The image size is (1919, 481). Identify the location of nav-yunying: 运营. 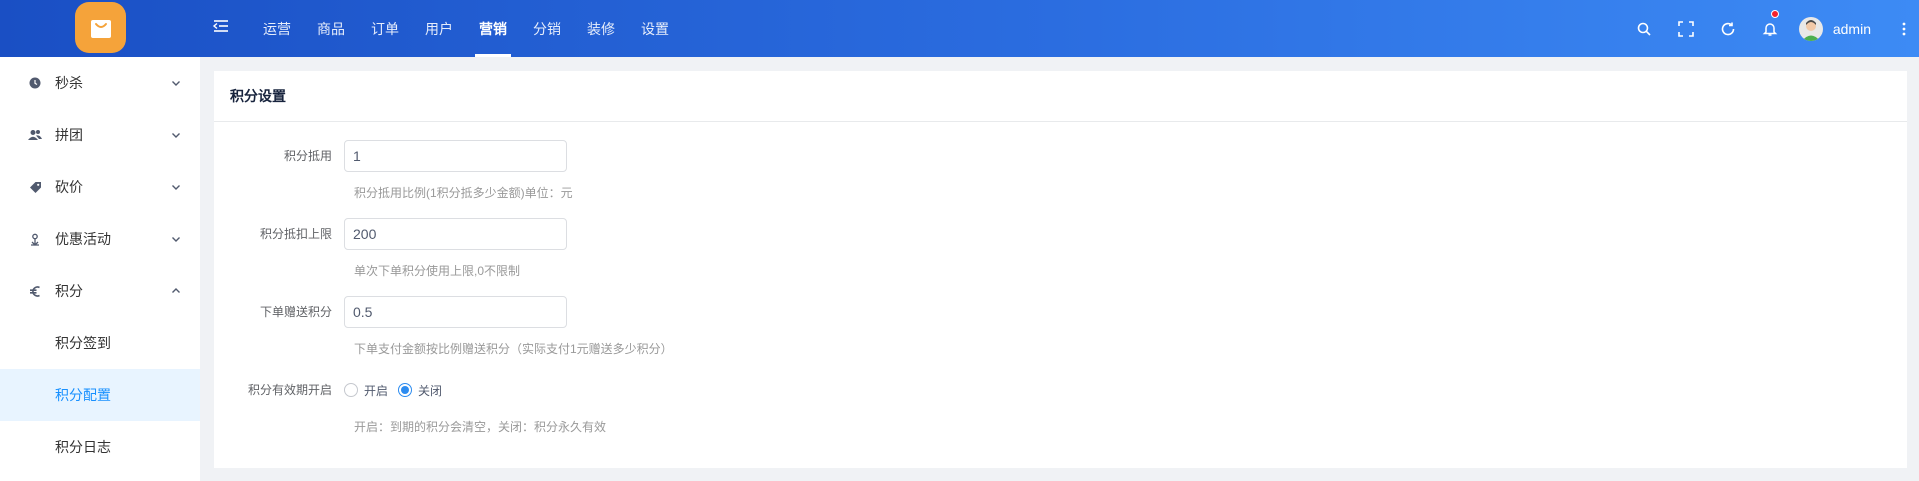
(277, 28).